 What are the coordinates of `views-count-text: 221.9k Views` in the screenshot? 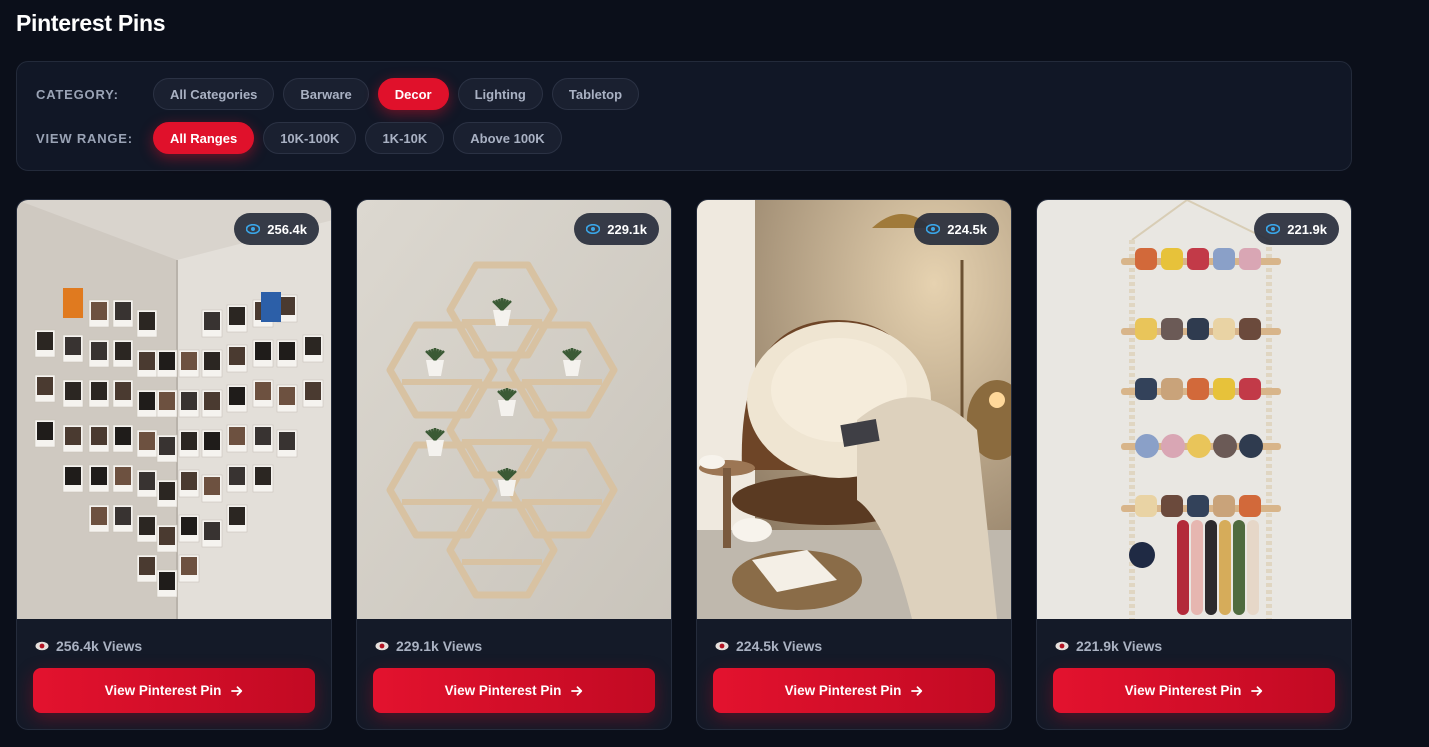 It's located at (1119, 646).